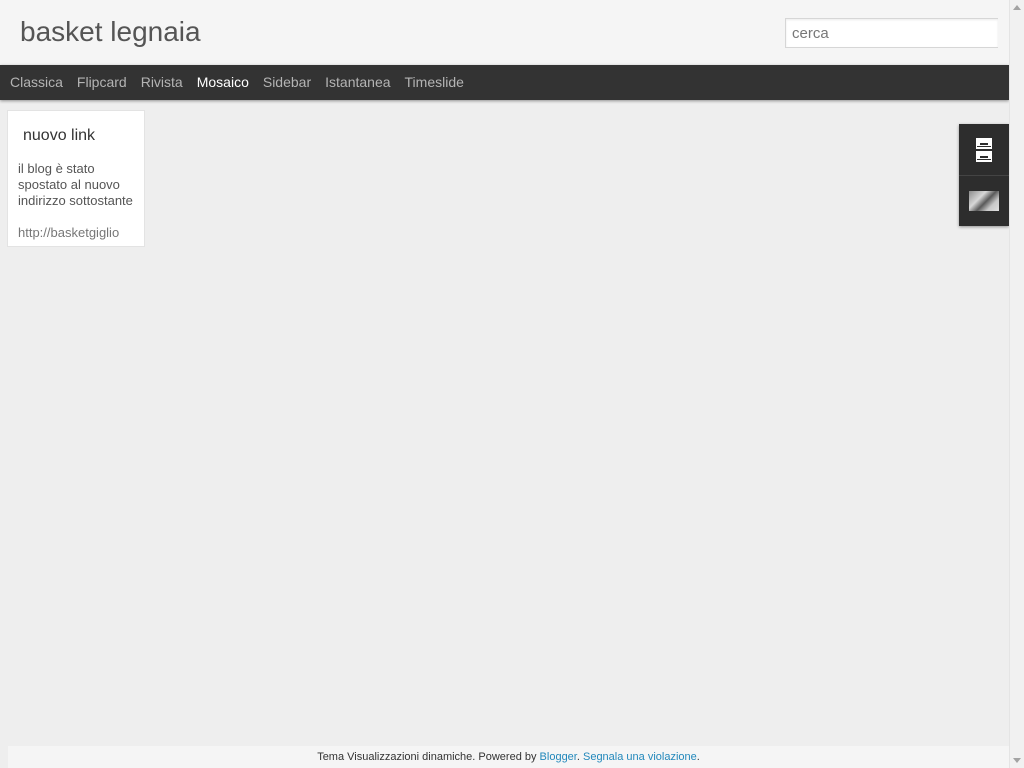  I want to click on report-abuse-link: Segnala una violazione, so click(640, 757).